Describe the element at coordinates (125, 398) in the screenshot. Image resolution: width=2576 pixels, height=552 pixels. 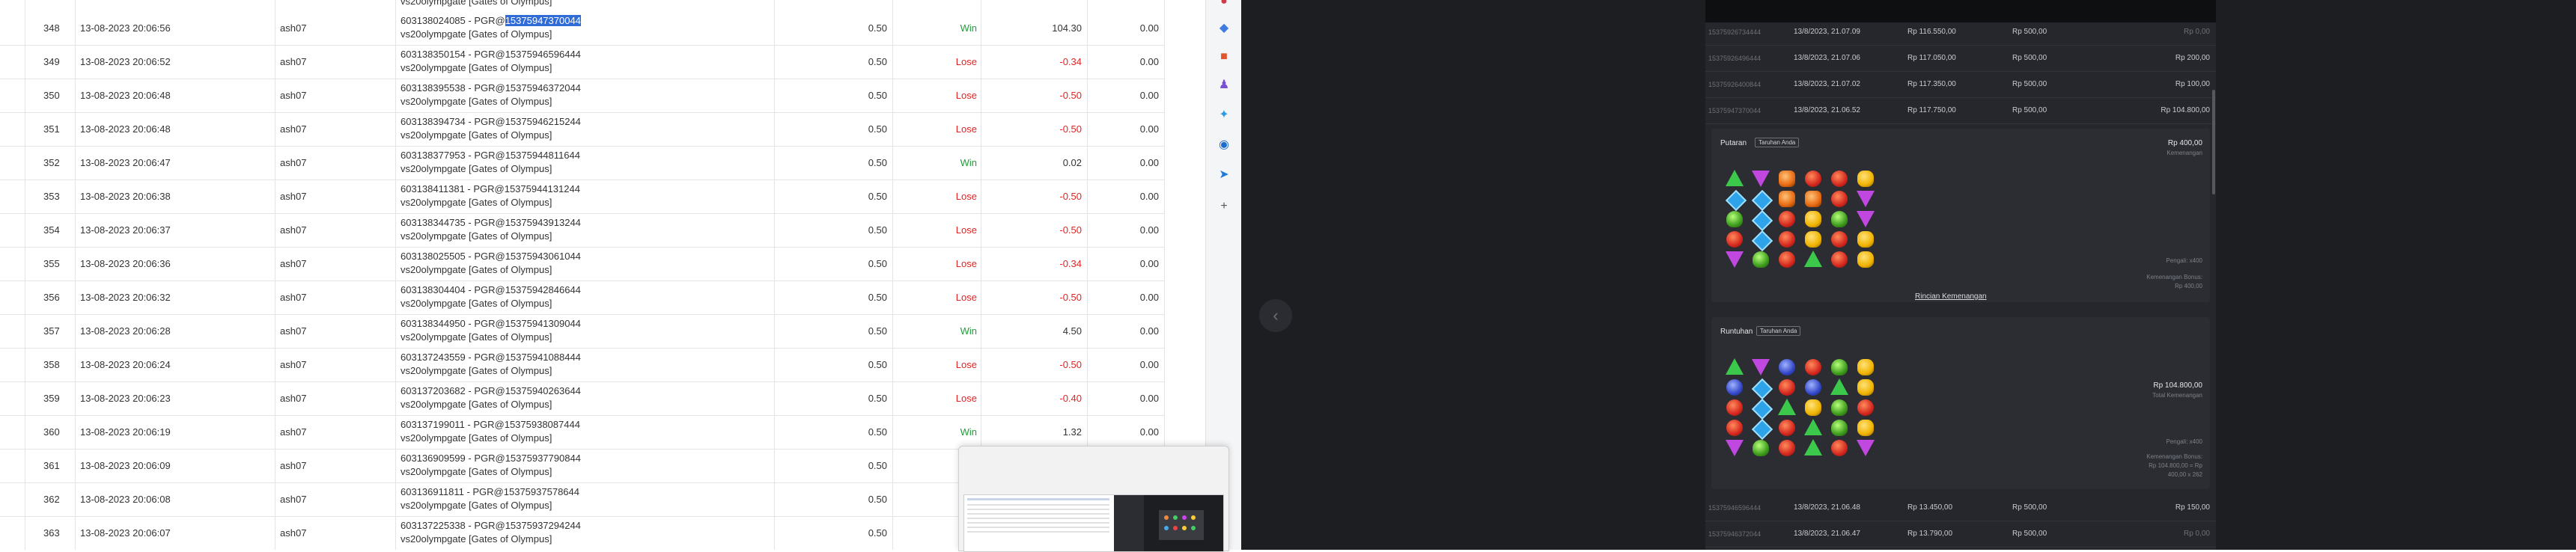
I see `row-date: 13-08-2023 20:06:23` at that location.